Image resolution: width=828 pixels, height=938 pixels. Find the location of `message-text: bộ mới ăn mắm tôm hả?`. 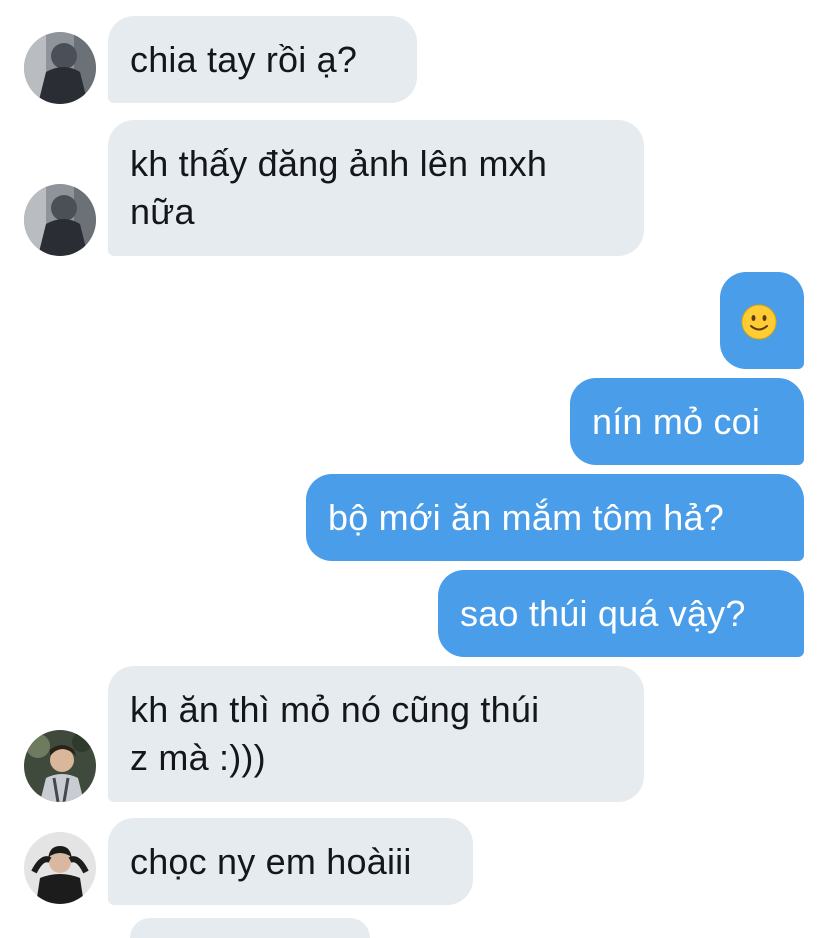

message-text: bộ mới ăn mắm tôm hả? is located at coordinates (526, 517).